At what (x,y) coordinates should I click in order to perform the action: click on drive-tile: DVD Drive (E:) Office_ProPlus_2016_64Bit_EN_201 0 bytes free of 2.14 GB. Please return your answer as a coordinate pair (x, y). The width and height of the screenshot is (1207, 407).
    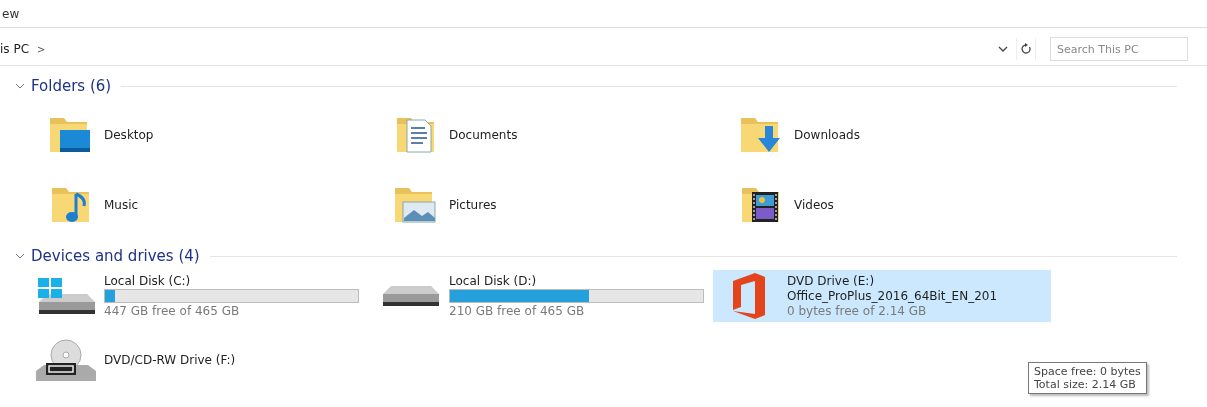
    Looking at the image, I should click on (882, 296).